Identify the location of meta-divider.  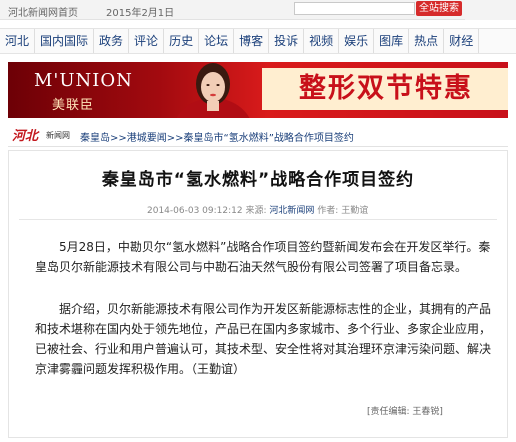
(258, 219).